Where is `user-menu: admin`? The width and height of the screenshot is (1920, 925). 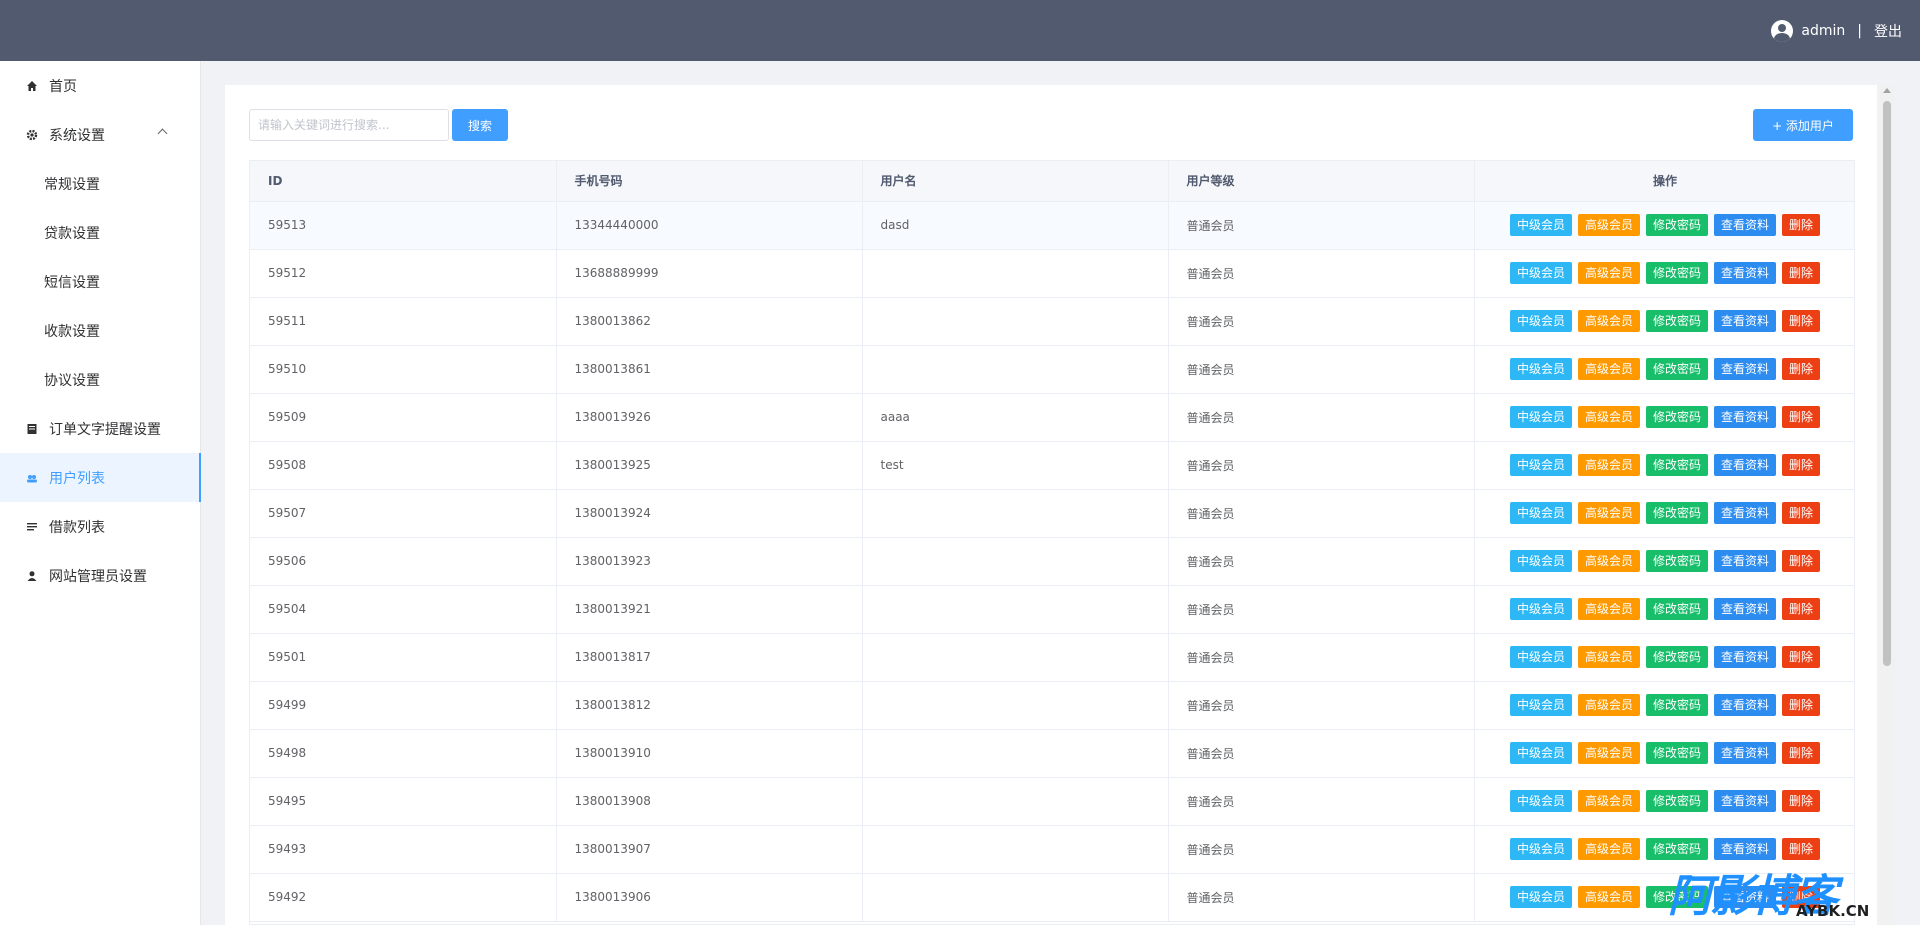
user-menu: admin is located at coordinates (1808, 30).